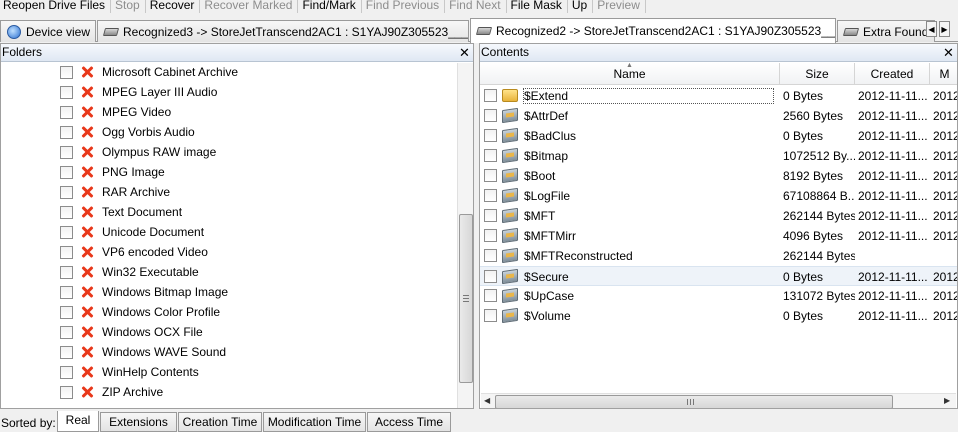 The height and width of the screenshot is (432, 958). I want to click on toolbar-recover-button: Recover, so click(173, 6).